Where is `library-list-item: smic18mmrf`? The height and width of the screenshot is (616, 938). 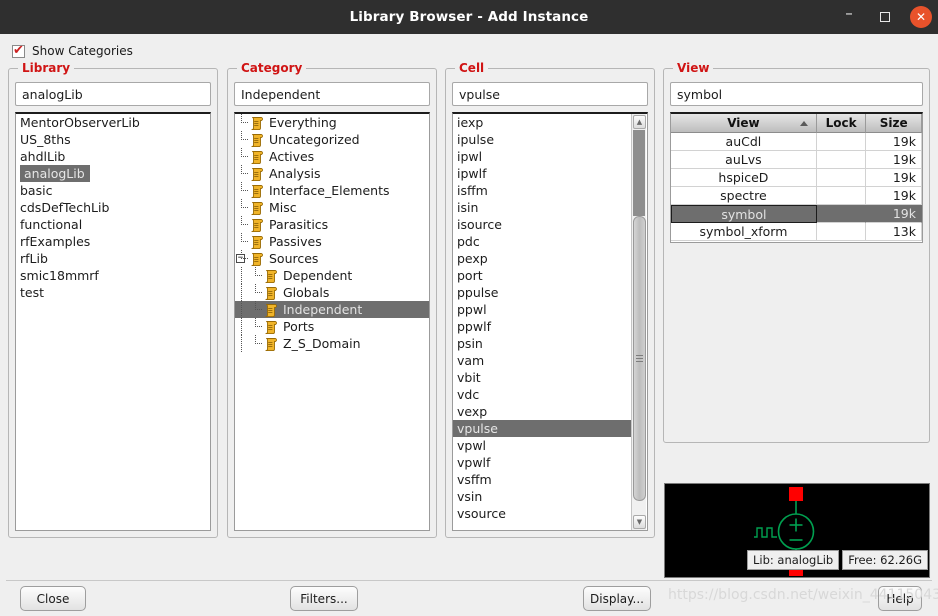
library-list-item: smic18mmrf is located at coordinates (113, 275).